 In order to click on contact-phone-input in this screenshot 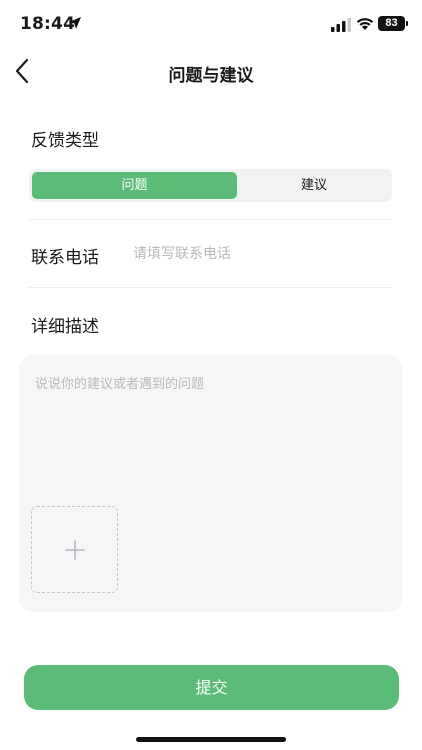, I will do `click(258, 254)`.